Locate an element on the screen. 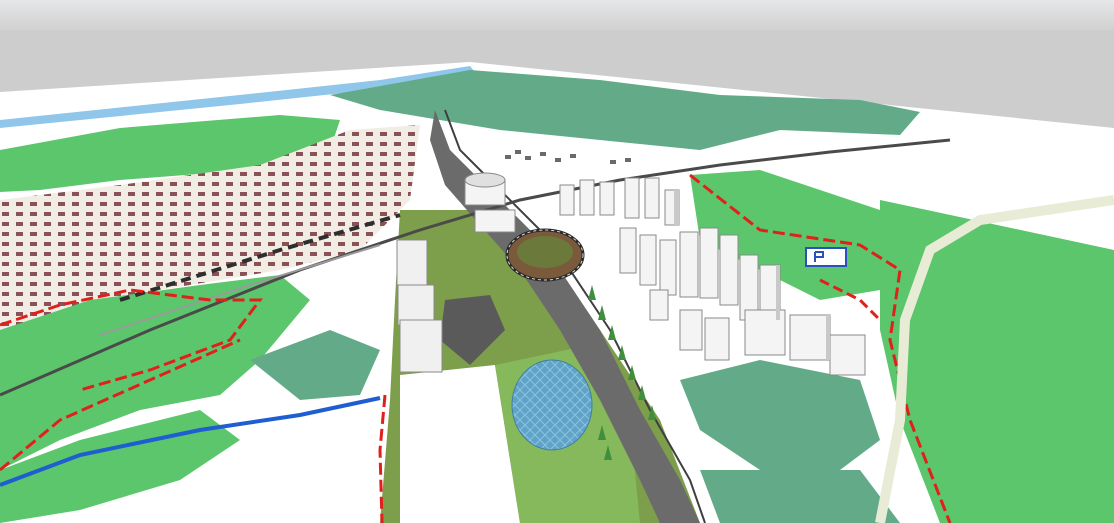  sky is located at coordinates (557, 17).